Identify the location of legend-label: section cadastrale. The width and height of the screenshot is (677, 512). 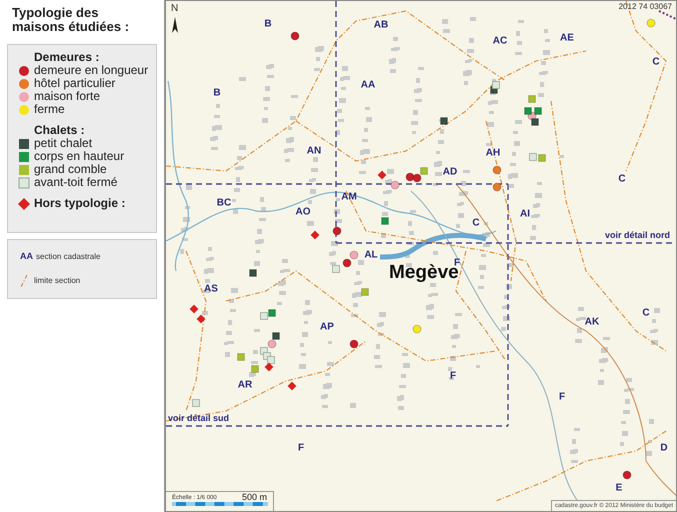
(68, 256).